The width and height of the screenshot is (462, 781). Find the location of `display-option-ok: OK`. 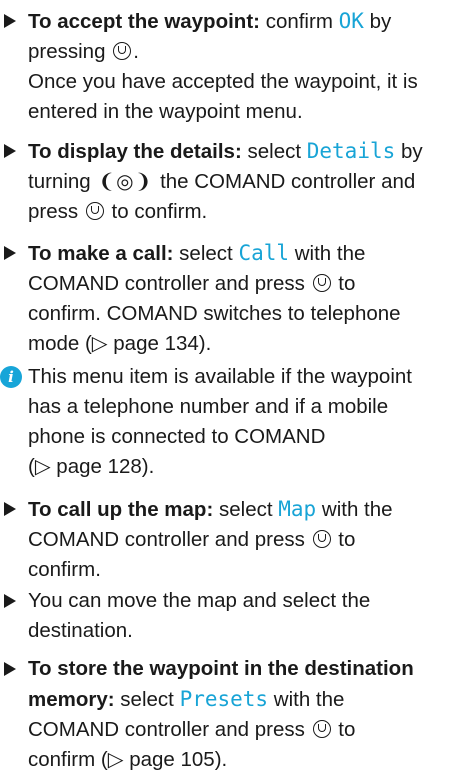

display-option-ok: OK is located at coordinates (351, 21).